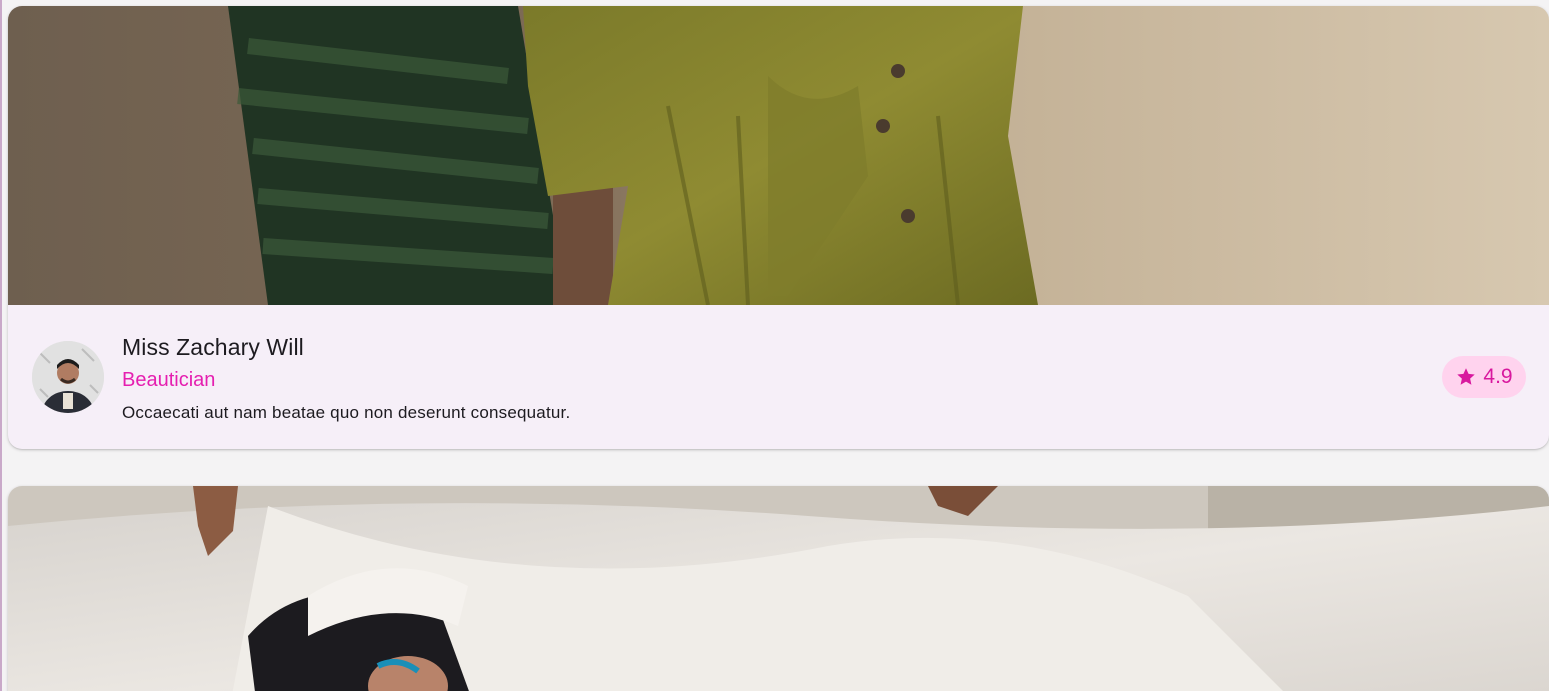 This screenshot has height=691, width=1549. Describe the element at coordinates (1498, 376) in the screenshot. I see `rating-value: 4.9` at that location.